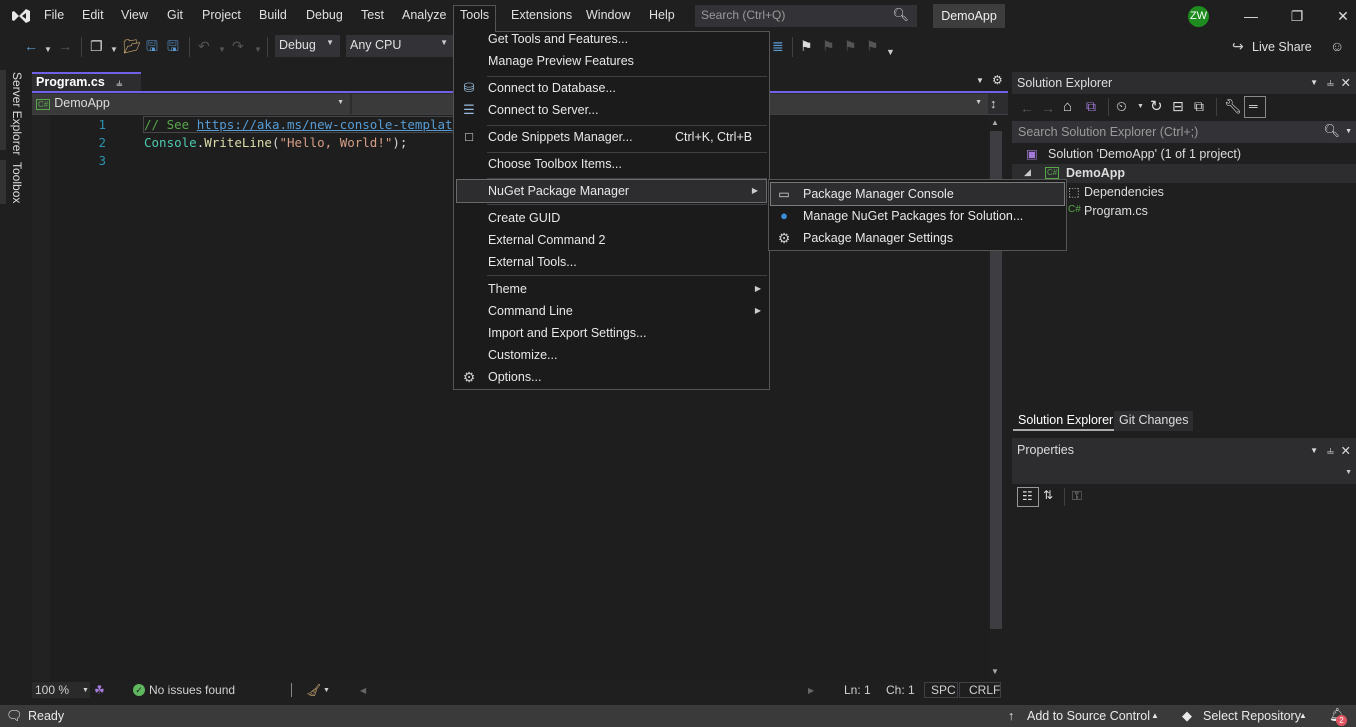  Describe the element at coordinates (993, 103) in the screenshot. I see `split-editor-icon: ↕` at that location.